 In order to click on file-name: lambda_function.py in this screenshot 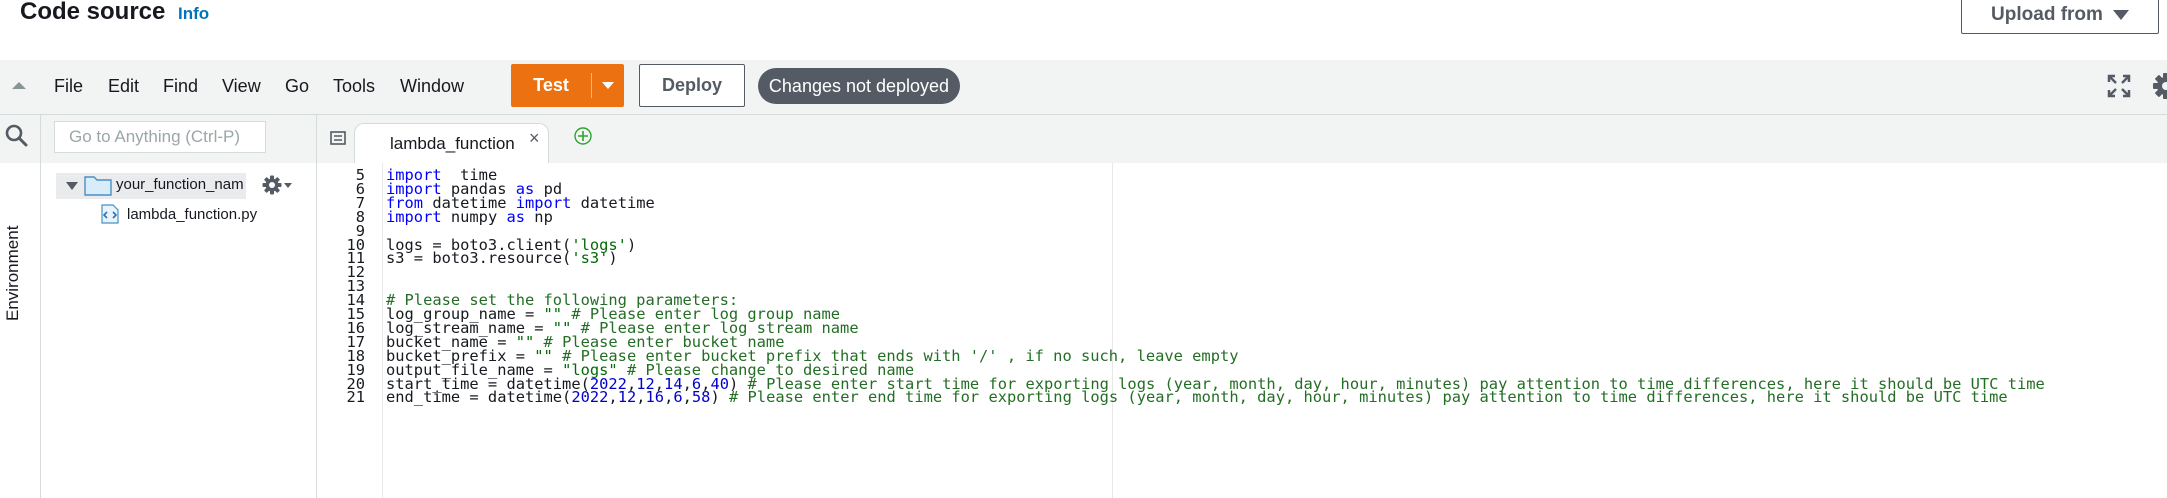, I will do `click(192, 214)`.